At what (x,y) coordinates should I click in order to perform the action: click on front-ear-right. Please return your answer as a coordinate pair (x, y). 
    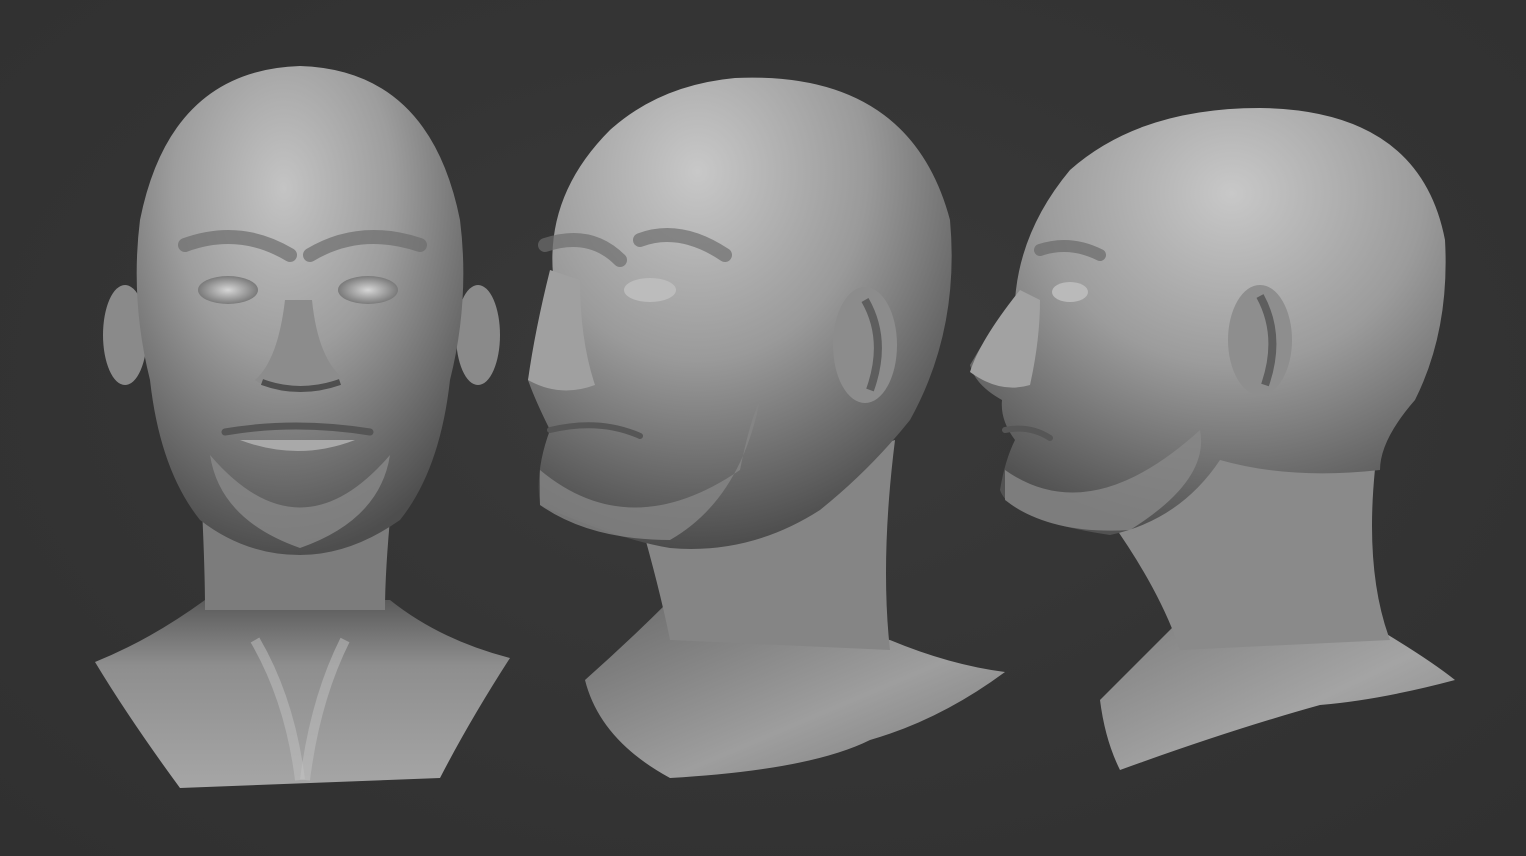
    Looking at the image, I should click on (478, 335).